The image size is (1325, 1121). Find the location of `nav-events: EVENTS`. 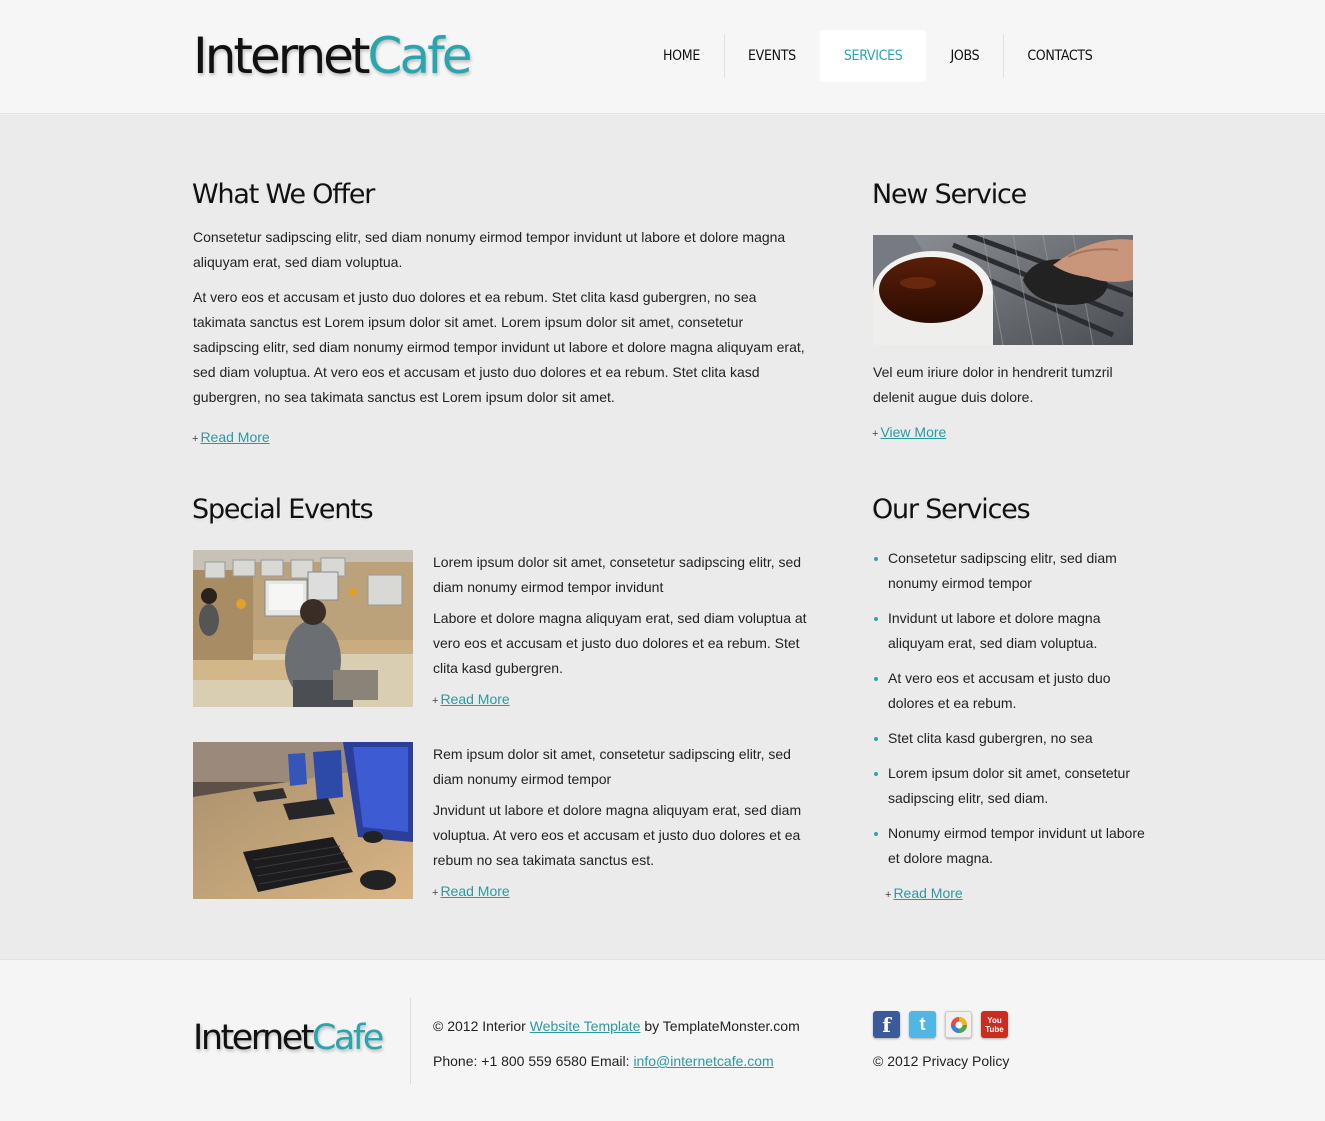

nav-events: EVENTS is located at coordinates (772, 56).